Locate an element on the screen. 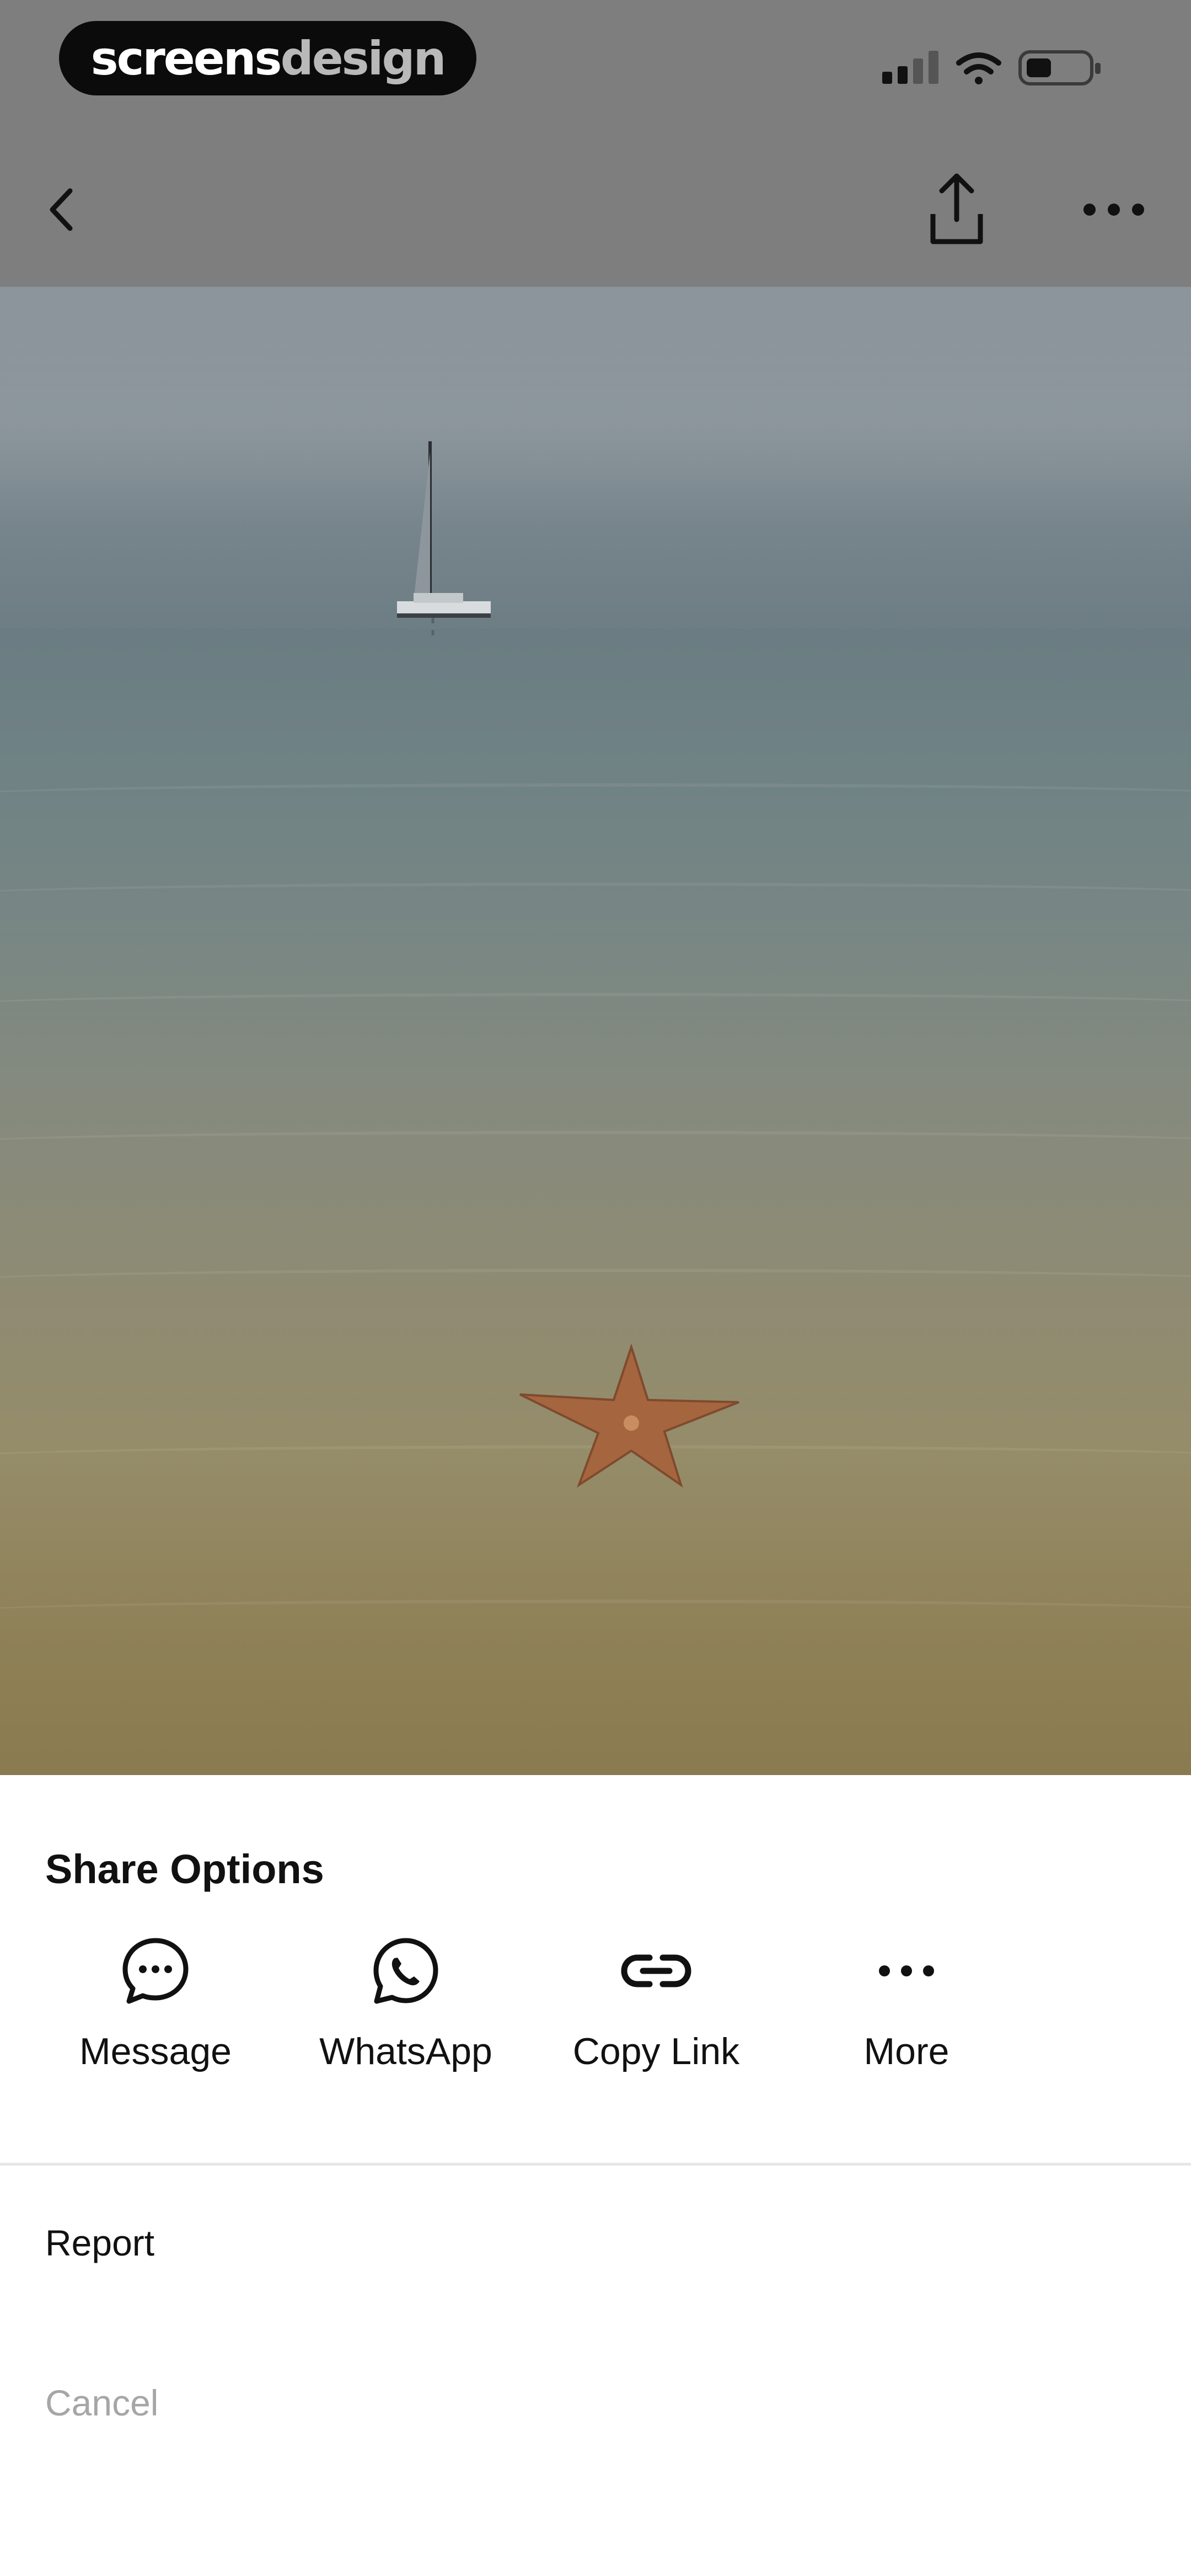  photo-sky is located at coordinates (595, 458).